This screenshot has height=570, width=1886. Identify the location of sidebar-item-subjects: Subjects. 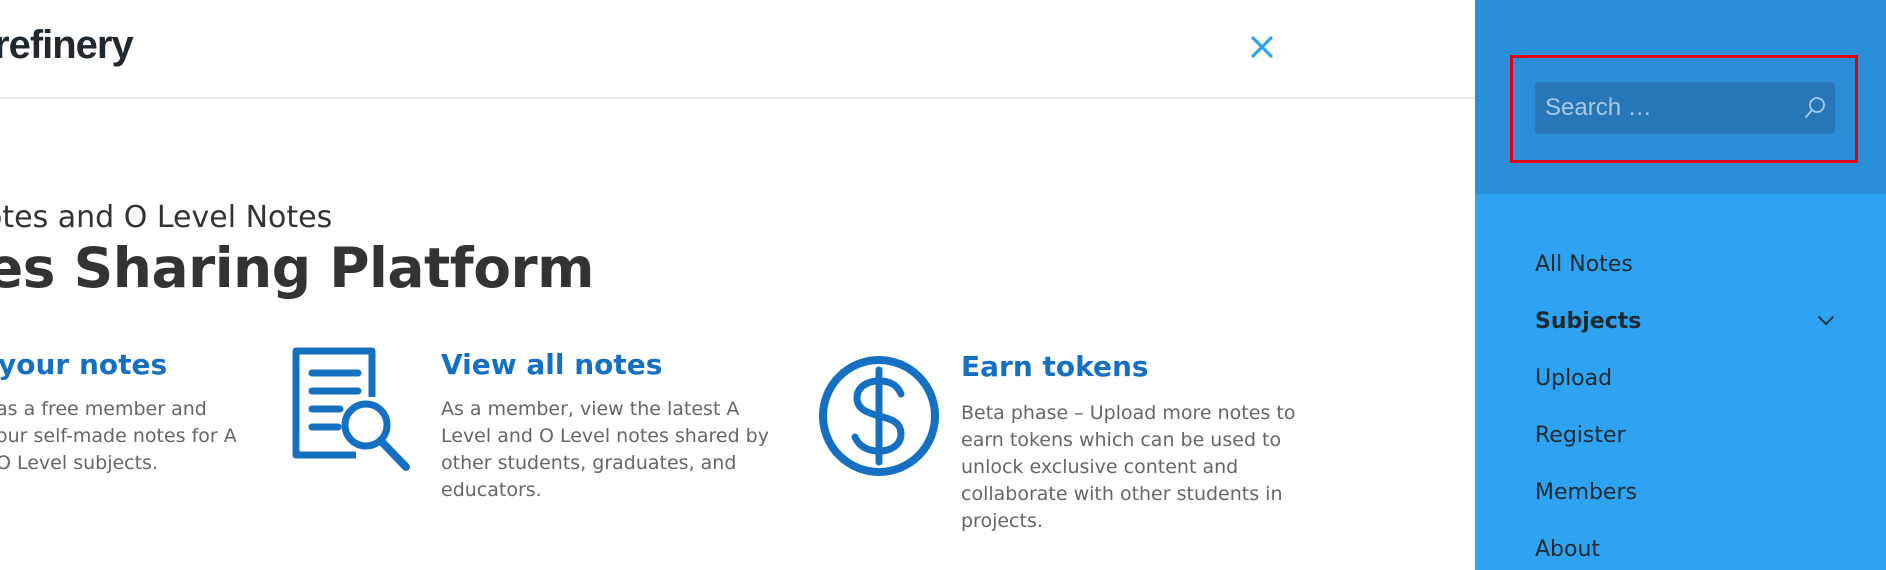
(1588, 321).